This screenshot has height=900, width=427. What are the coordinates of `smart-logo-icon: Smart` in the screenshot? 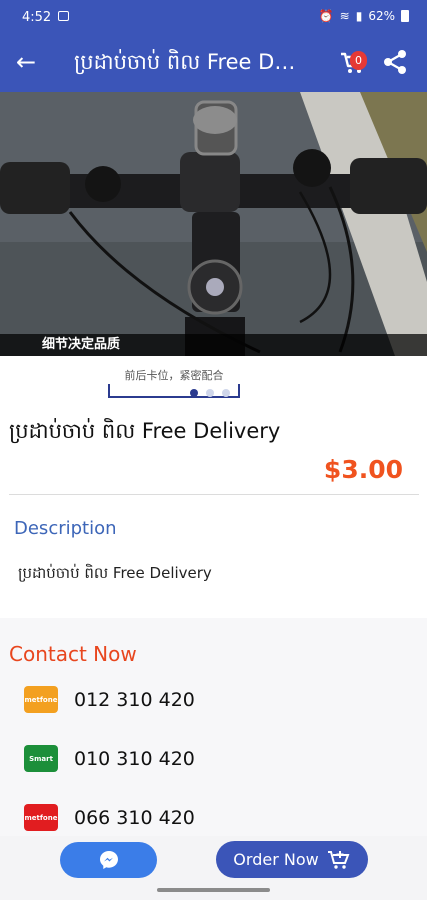 It's located at (41, 758).